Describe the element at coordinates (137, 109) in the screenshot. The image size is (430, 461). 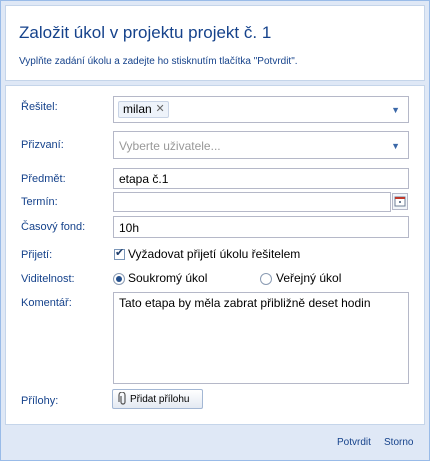
I see `resitel-tag-label: milan` at that location.